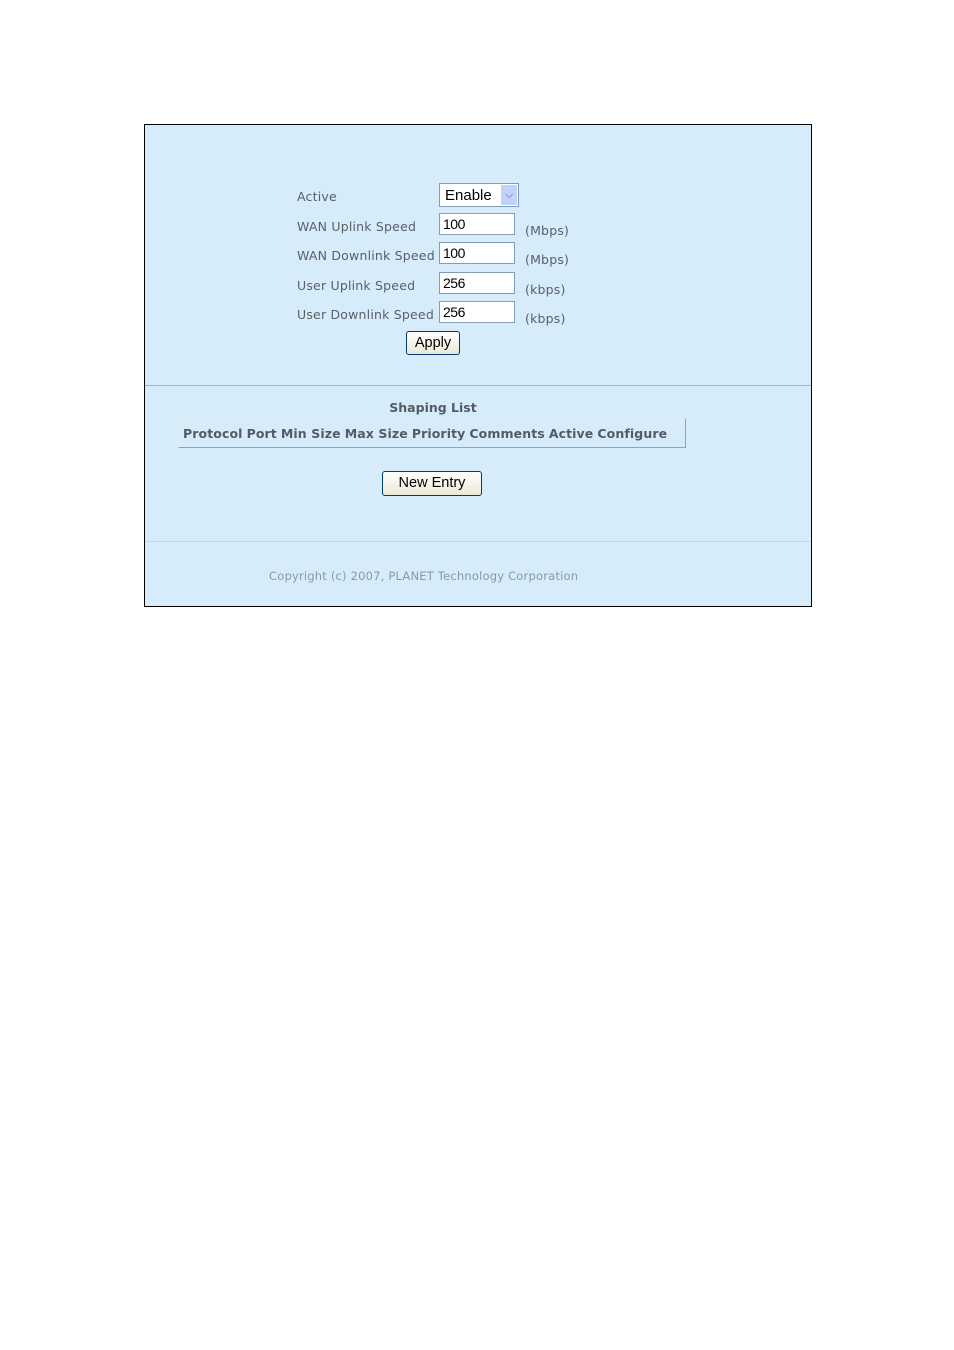 This screenshot has height=1350, width=954. Describe the element at coordinates (478, 541) in the screenshot. I see `footer-divider` at that location.